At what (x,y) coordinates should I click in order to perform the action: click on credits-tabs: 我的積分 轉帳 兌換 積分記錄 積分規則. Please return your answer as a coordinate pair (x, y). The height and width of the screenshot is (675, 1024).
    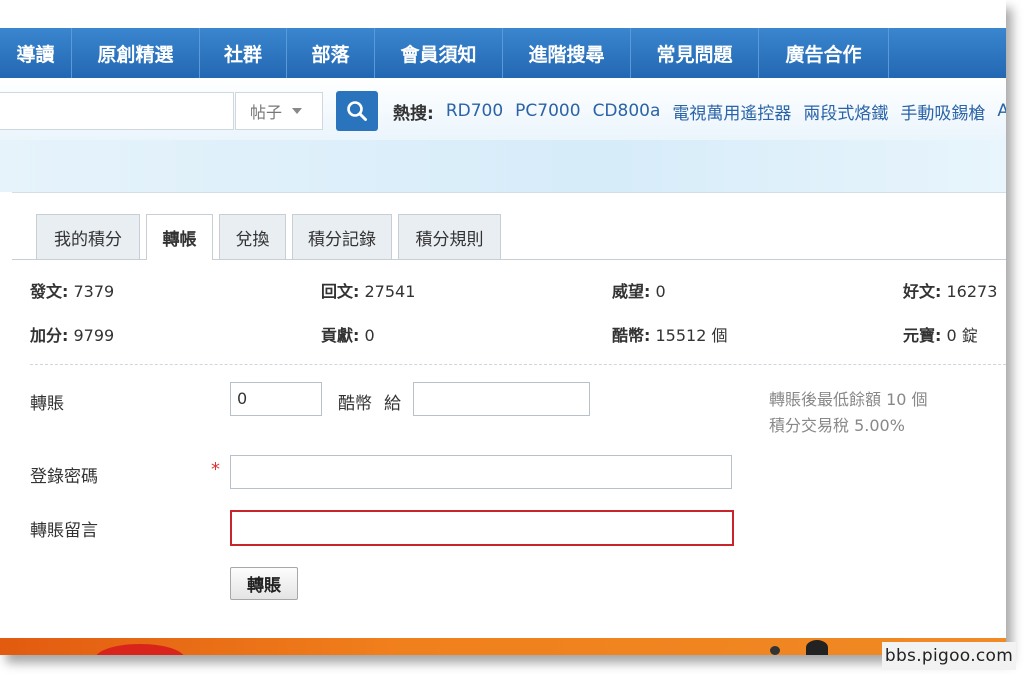
    Looking at the image, I should click on (509, 237).